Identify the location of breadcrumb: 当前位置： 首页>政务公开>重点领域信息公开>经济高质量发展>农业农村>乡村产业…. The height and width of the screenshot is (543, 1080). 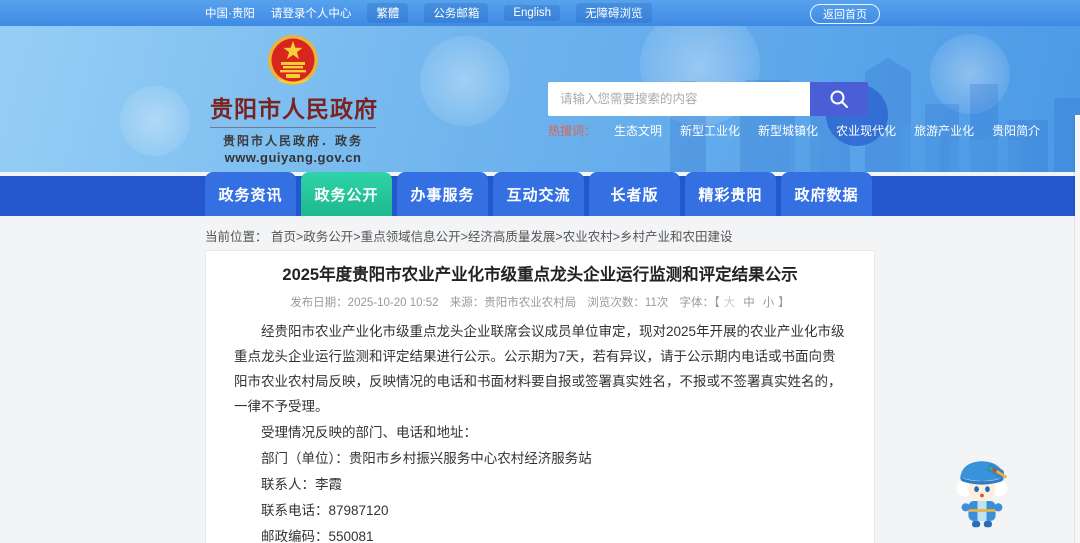
(469, 235).